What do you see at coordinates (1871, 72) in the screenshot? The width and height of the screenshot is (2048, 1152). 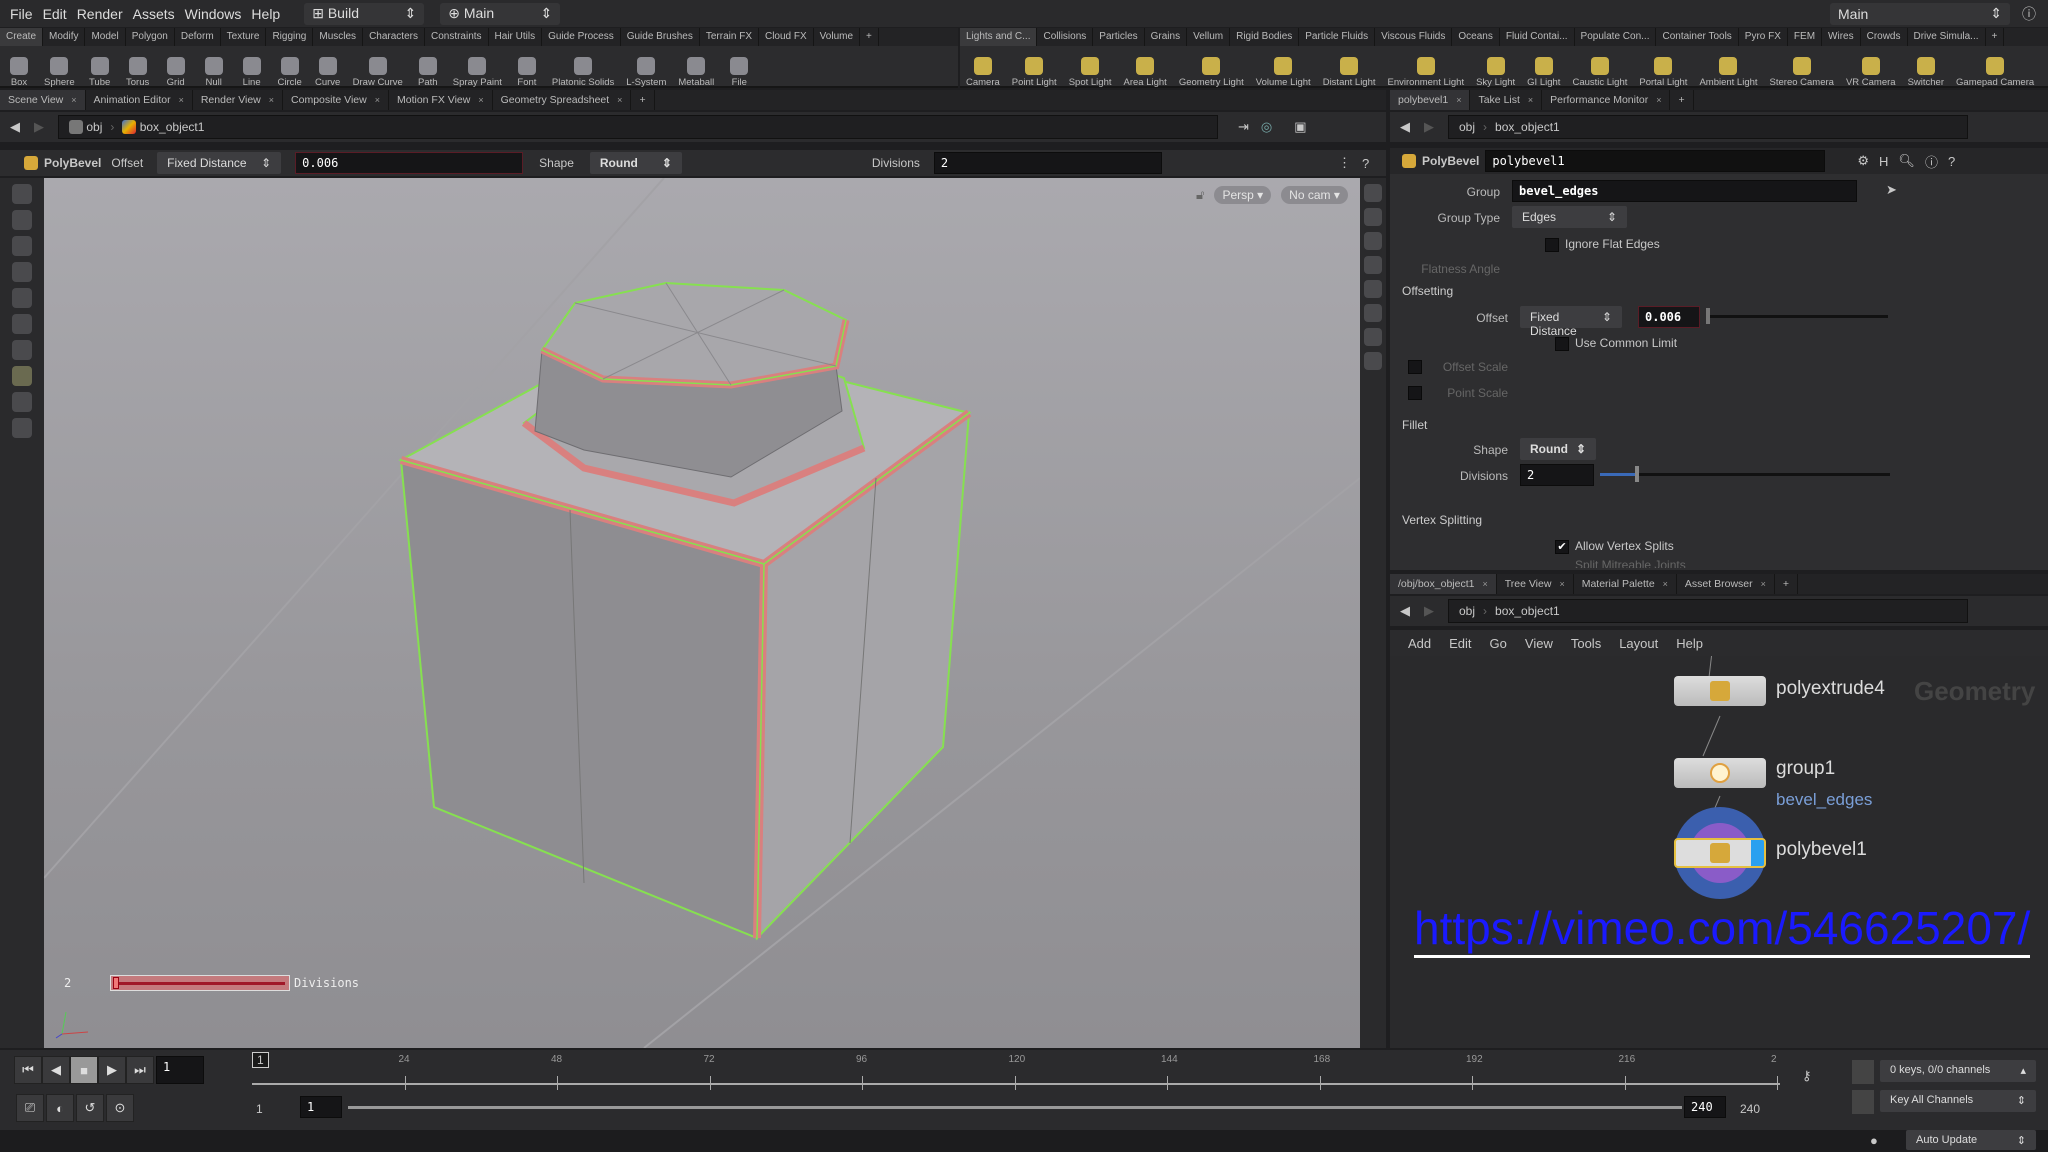 I see `tool-vr-camera: VR Camera` at bounding box center [1871, 72].